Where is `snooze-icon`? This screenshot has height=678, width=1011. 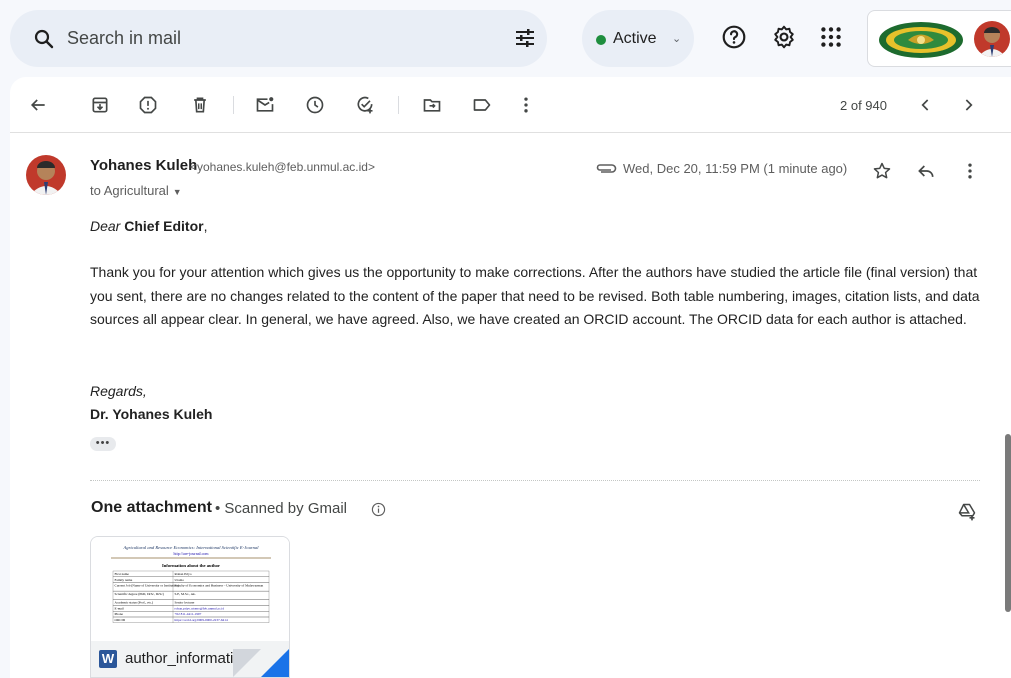 snooze-icon is located at coordinates (315, 105).